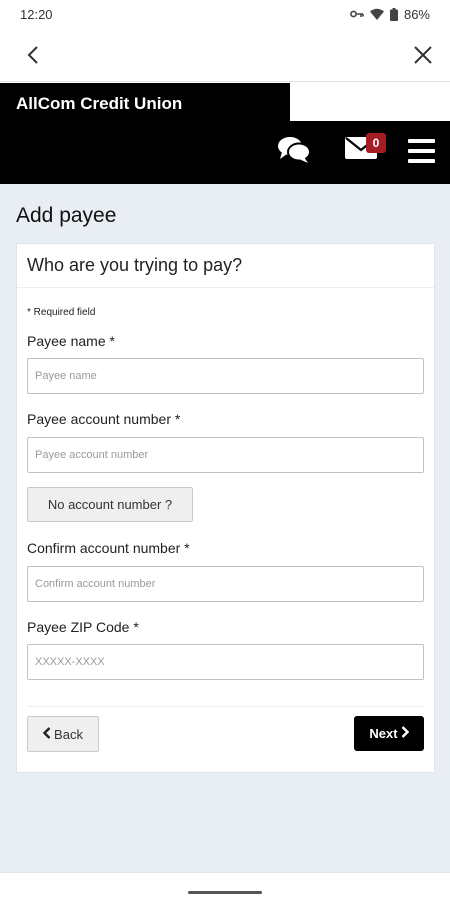  I want to click on battery-percent: 86%, so click(416, 14).